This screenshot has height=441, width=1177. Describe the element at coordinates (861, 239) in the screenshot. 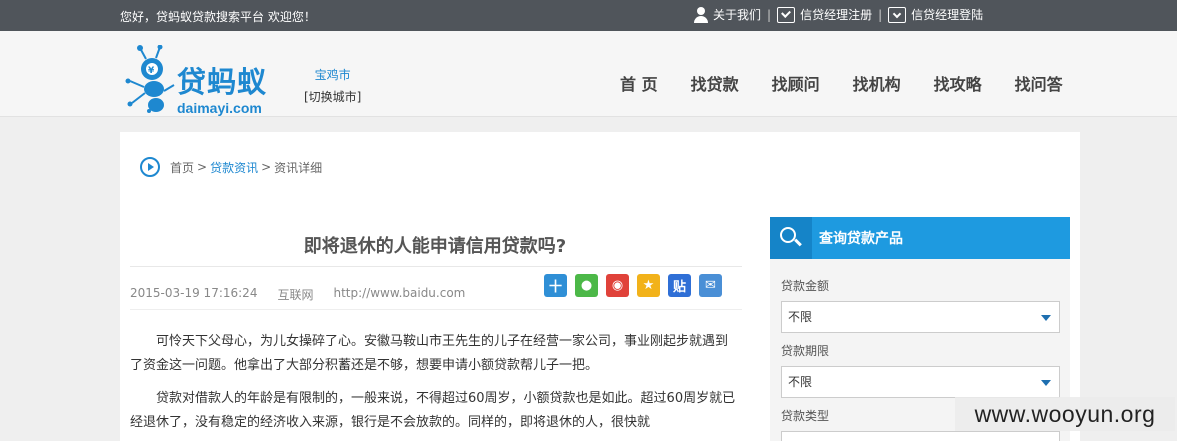

I see `panel-title: 查询贷款产品` at that location.